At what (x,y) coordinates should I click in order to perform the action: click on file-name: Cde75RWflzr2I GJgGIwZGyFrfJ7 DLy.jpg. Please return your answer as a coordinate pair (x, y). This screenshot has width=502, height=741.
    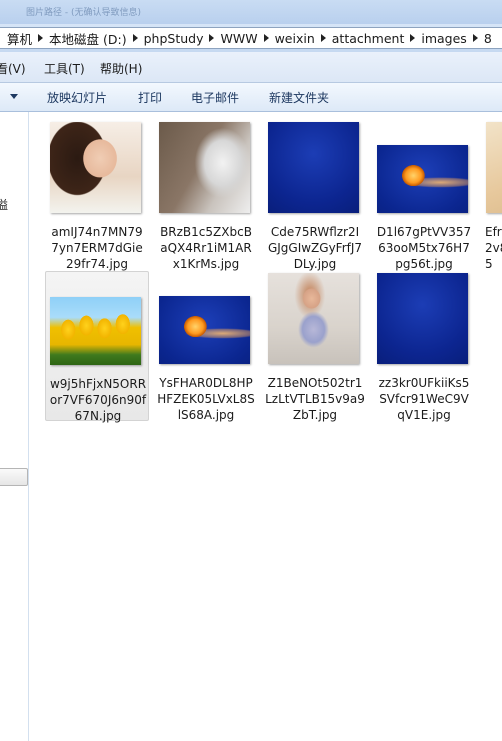
    Looking at the image, I should click on (315, 248).